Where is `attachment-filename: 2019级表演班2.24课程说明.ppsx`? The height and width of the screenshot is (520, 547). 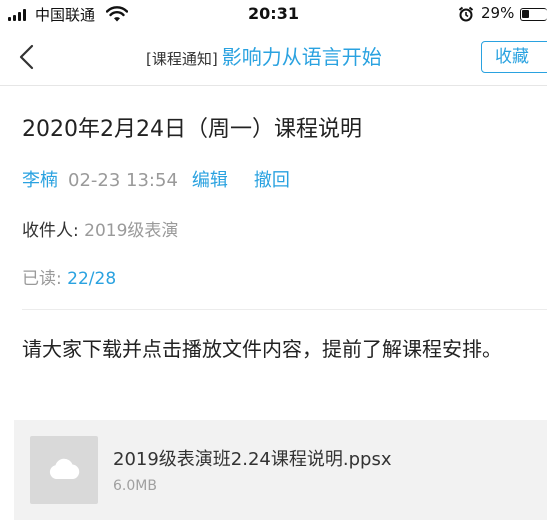 attachment-filename: 2019级表演班2.24课程说明.ppsx is located at coordinates (252, 459).